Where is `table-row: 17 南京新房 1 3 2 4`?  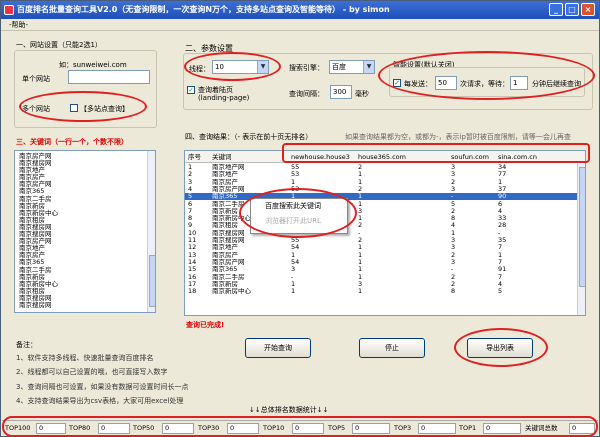
table-row: 17 南京新房 1 3 2 4 is located at coordinates (381, 284).